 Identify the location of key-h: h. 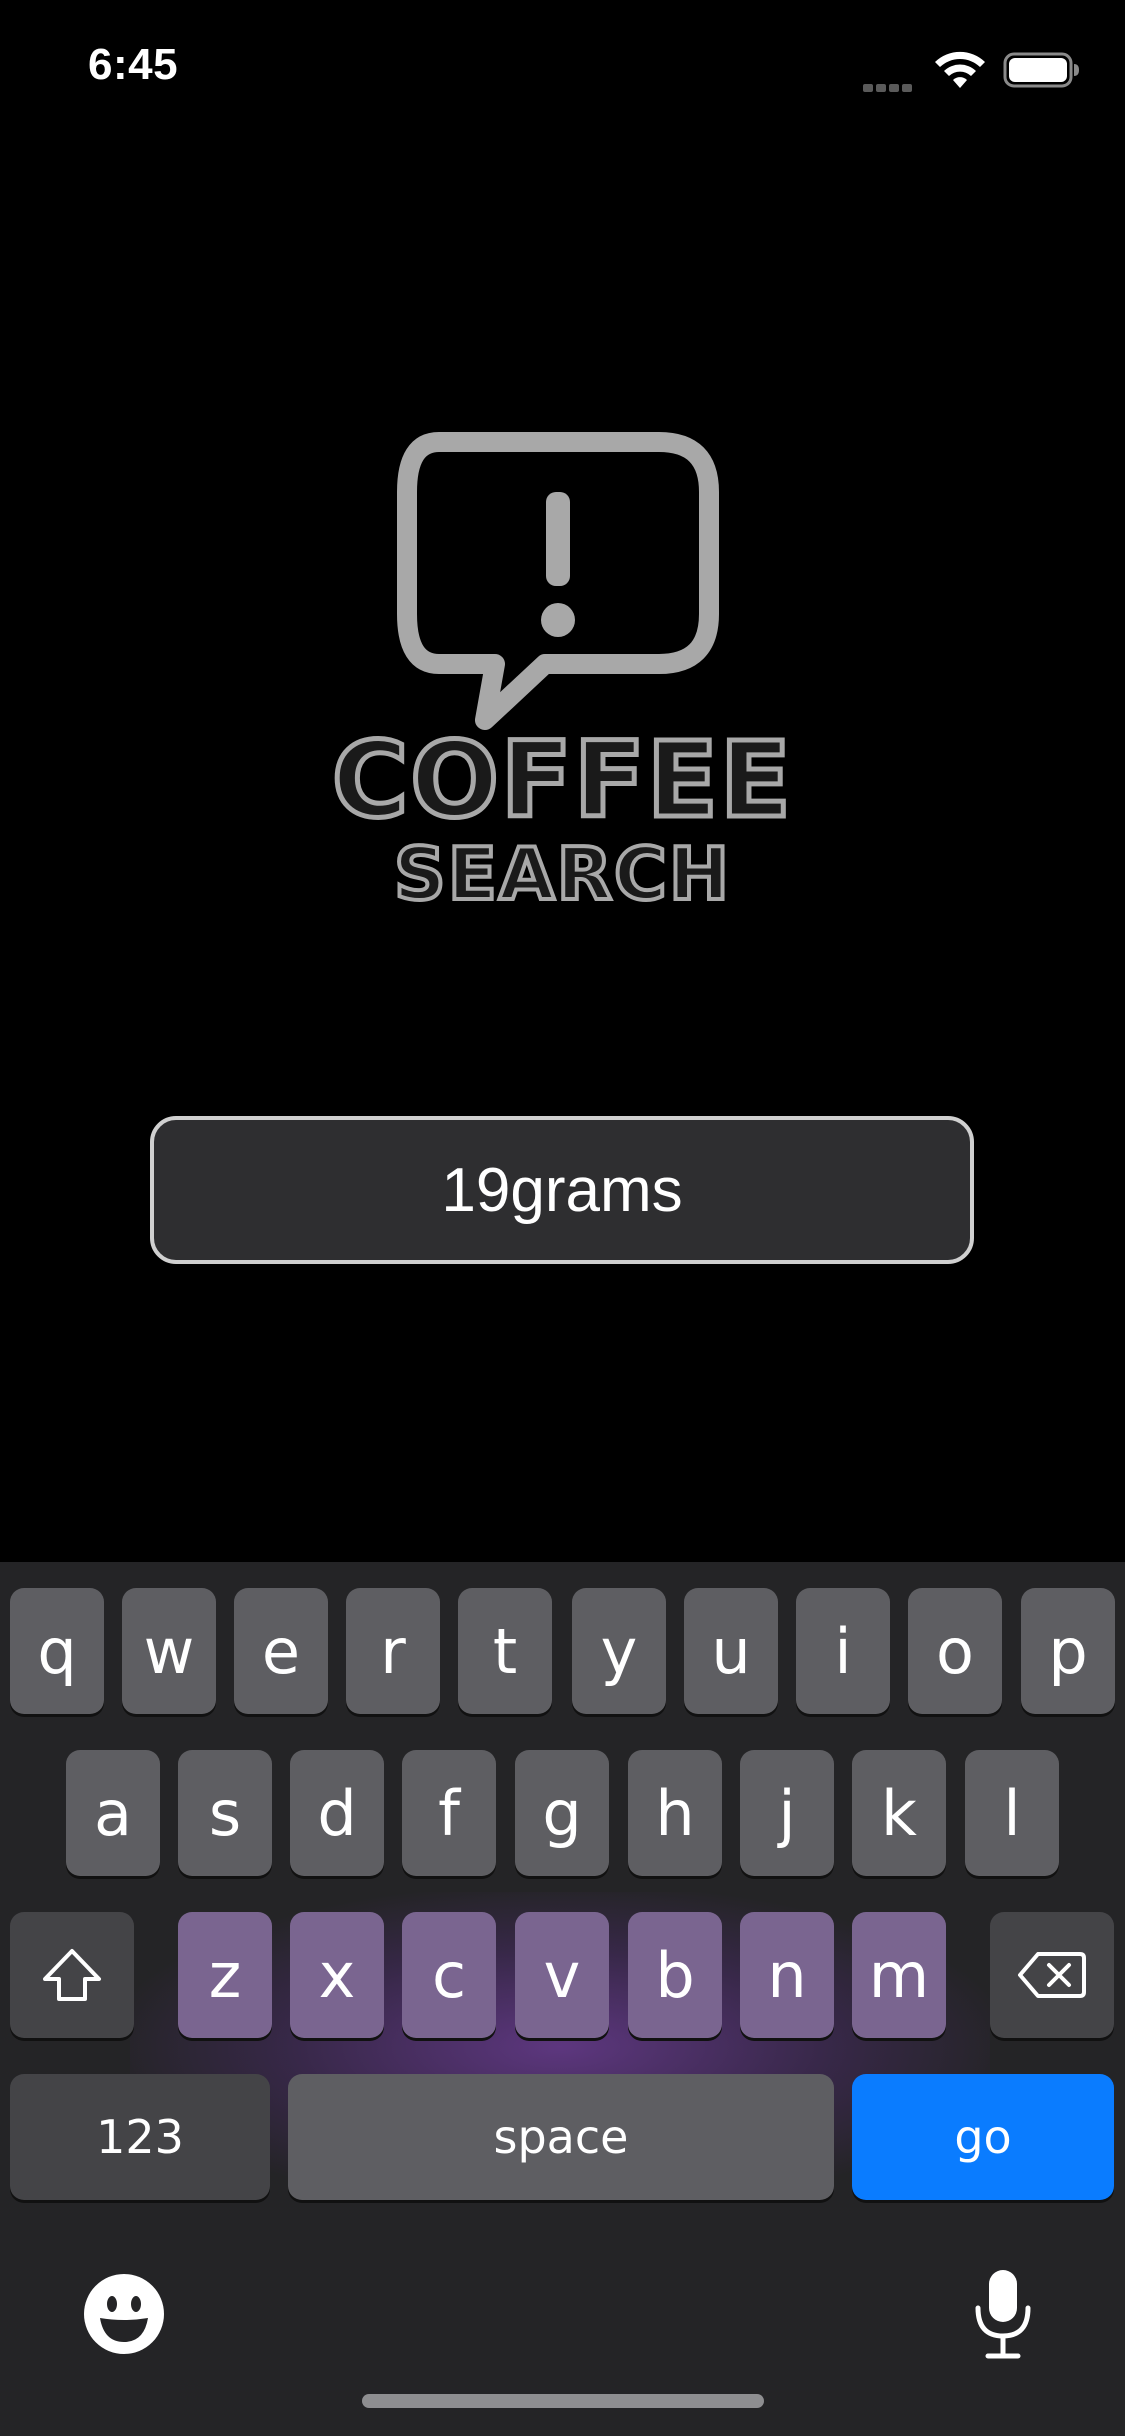
(675, 1813).